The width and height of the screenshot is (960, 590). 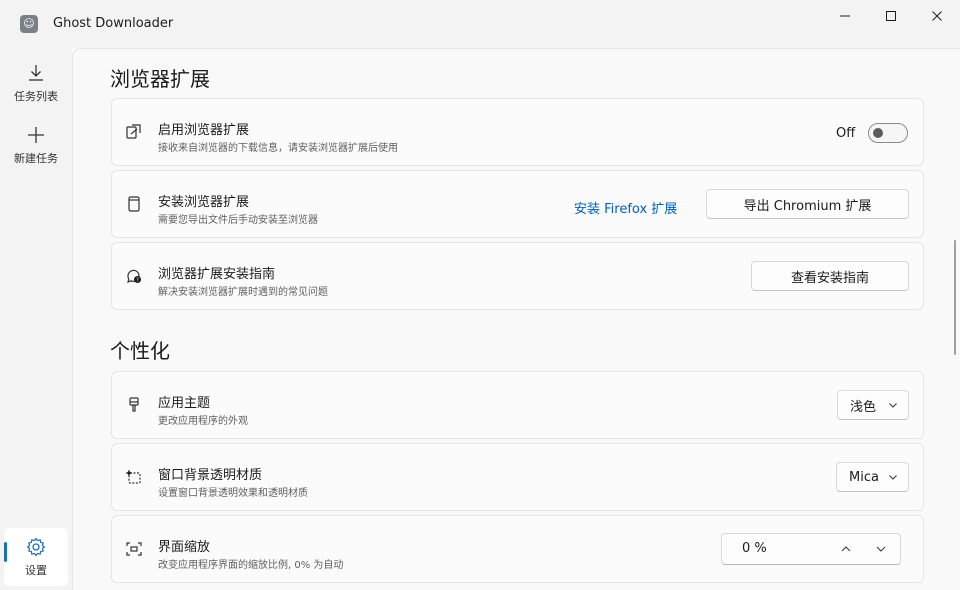 I want to click on setting-card-app-theme: 应用主题 更改应用程序的外观 浅色, so click(x=517, y=405).